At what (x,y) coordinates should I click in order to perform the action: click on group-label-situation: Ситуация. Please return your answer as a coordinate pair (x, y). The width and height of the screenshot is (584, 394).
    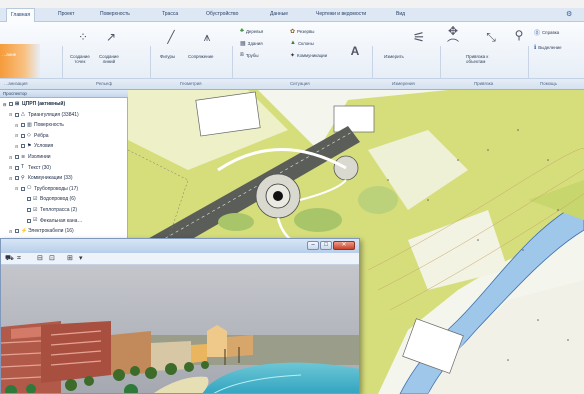
    Looking at the image, I should click on (300, 83).